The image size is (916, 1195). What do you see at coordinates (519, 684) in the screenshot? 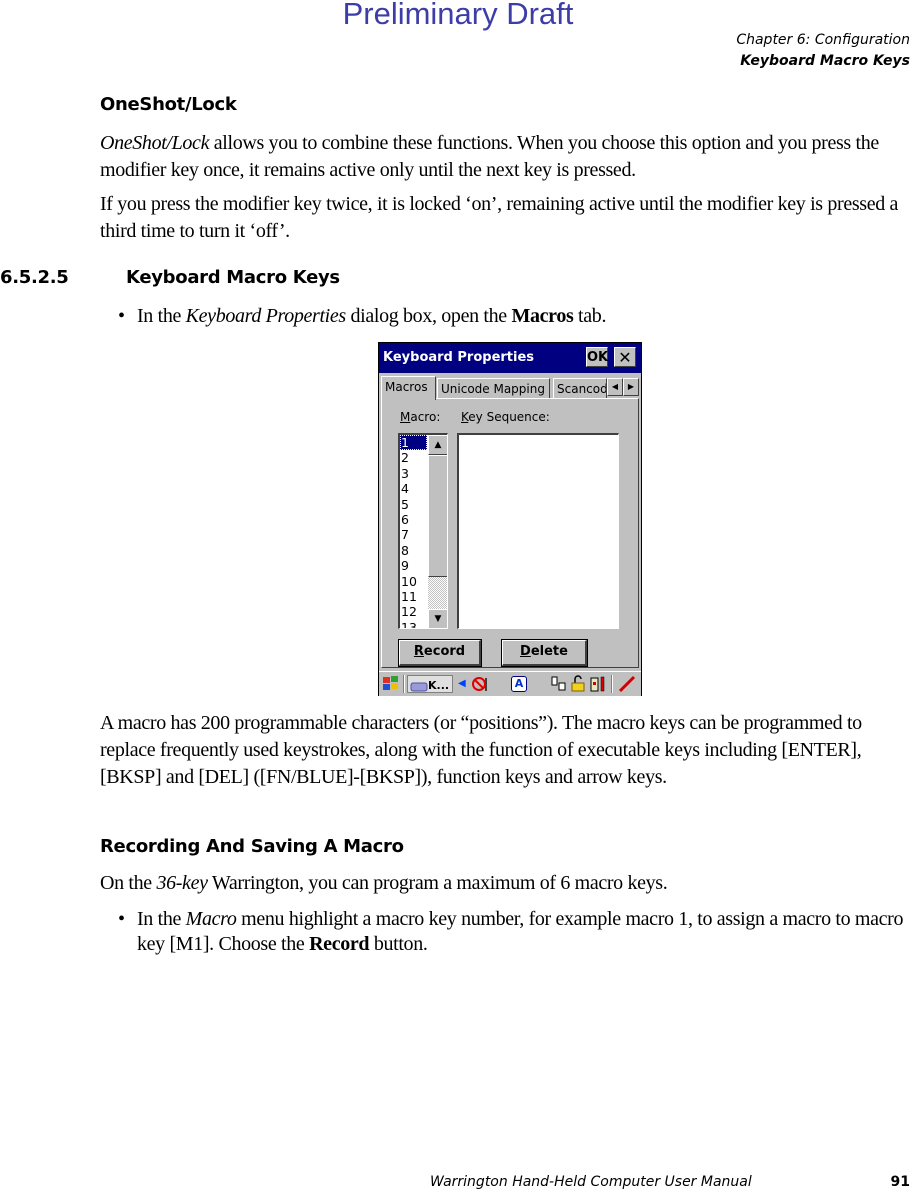
I see `input-mode-icon: A` at bounding box center [519, 684].